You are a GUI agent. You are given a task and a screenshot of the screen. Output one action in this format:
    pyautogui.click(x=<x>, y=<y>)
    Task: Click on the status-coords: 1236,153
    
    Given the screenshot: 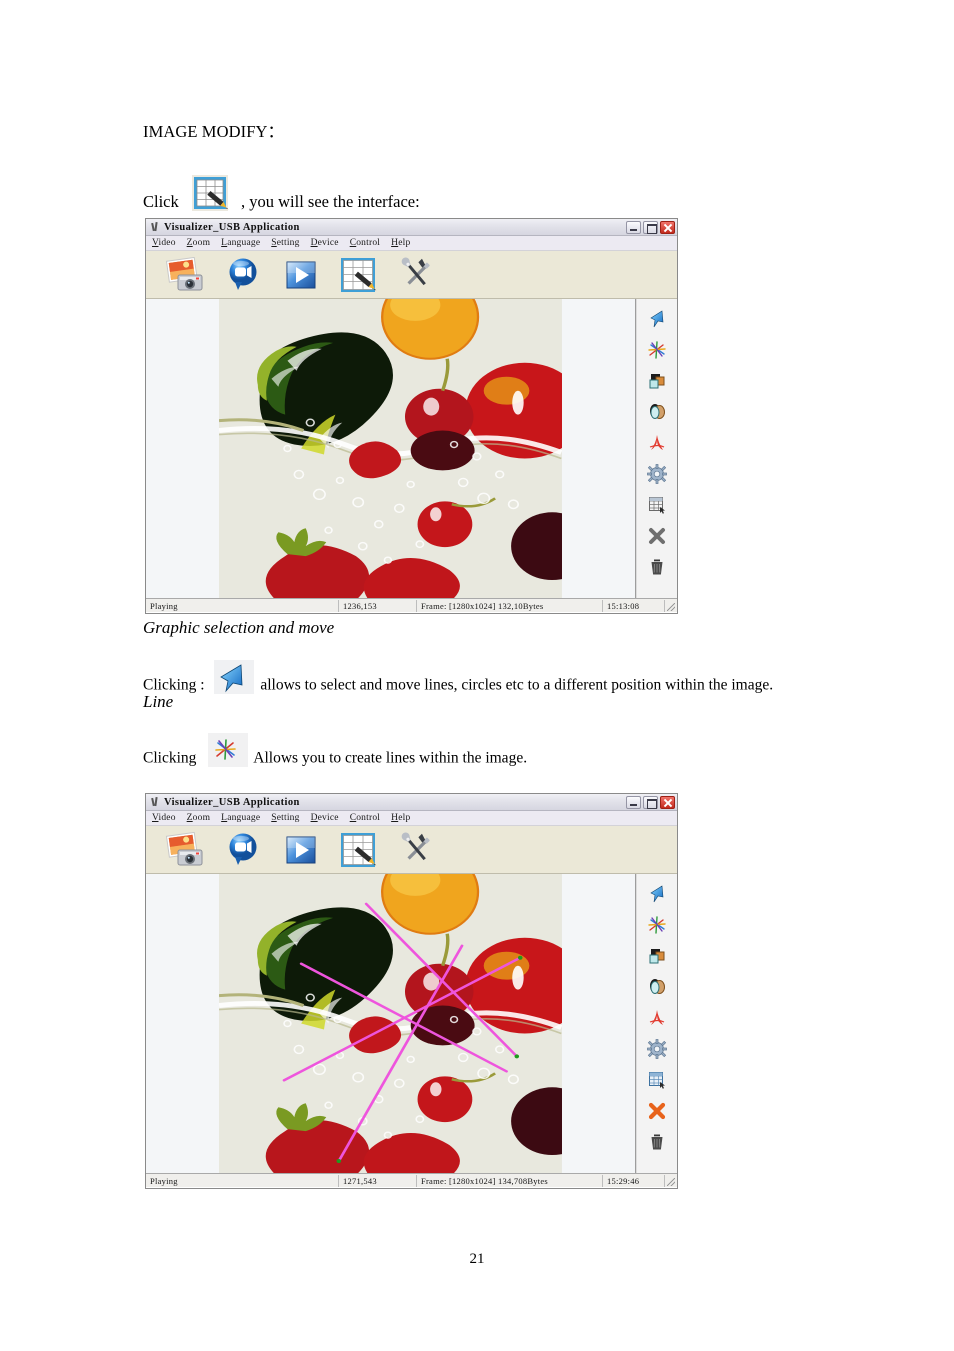 What is the action you would take?
    pyautogui.click(x=378, y=605)
    